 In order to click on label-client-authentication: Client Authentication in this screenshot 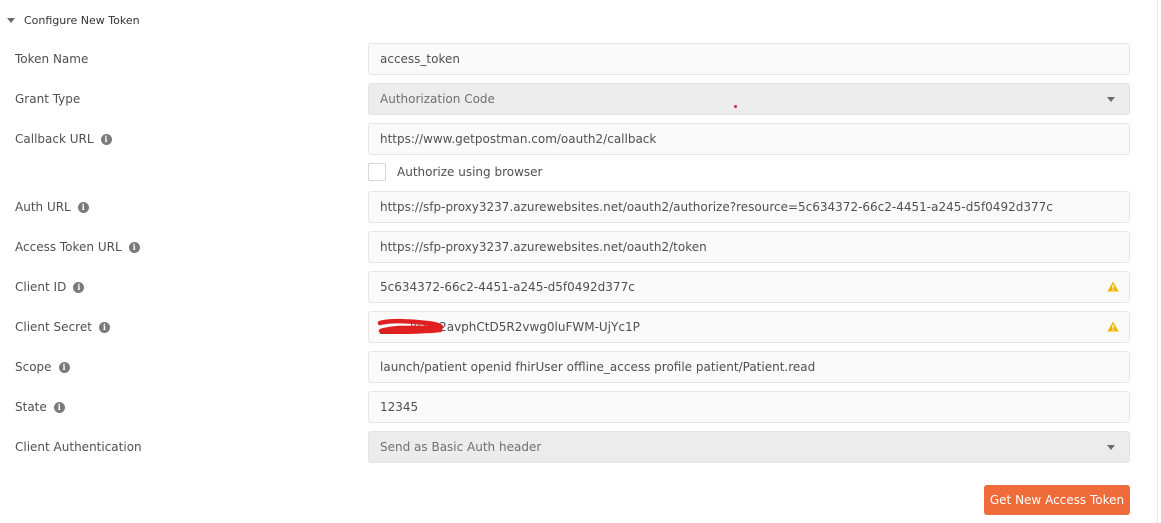, I will do `click(78, 447)`.